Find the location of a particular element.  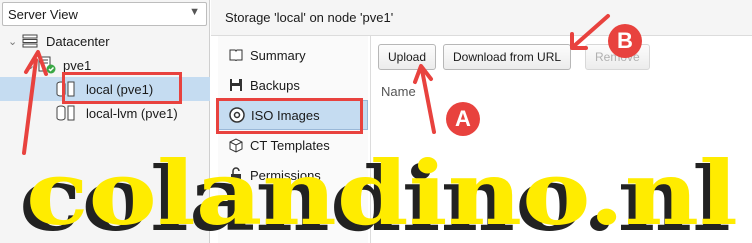

page-title: Storage 'local' on node 'pve1' is located at coordinates (309, 17).